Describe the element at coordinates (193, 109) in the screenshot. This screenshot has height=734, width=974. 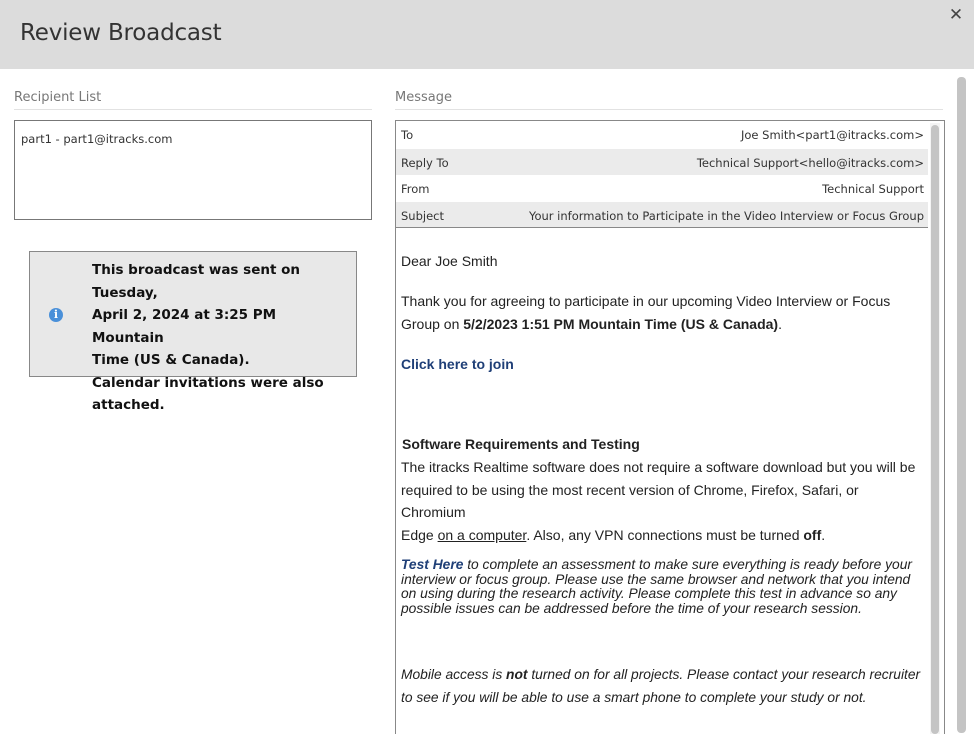
I see `recipient-list-divider` at that location.